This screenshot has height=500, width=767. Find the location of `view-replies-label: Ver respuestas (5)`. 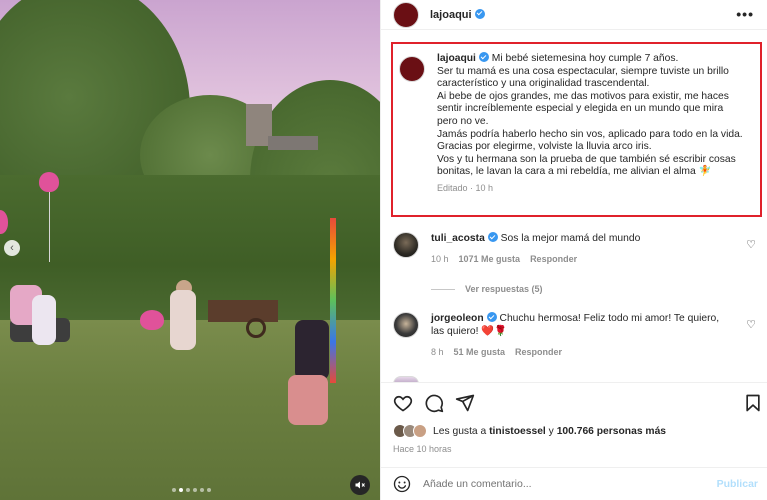

view-replies-label: Ver respuestas (5) is located at coordinates (504, 289).